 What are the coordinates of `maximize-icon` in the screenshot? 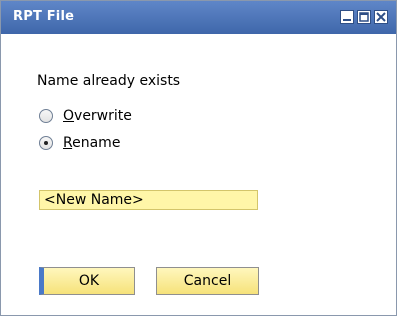 It's located at (364, 17).